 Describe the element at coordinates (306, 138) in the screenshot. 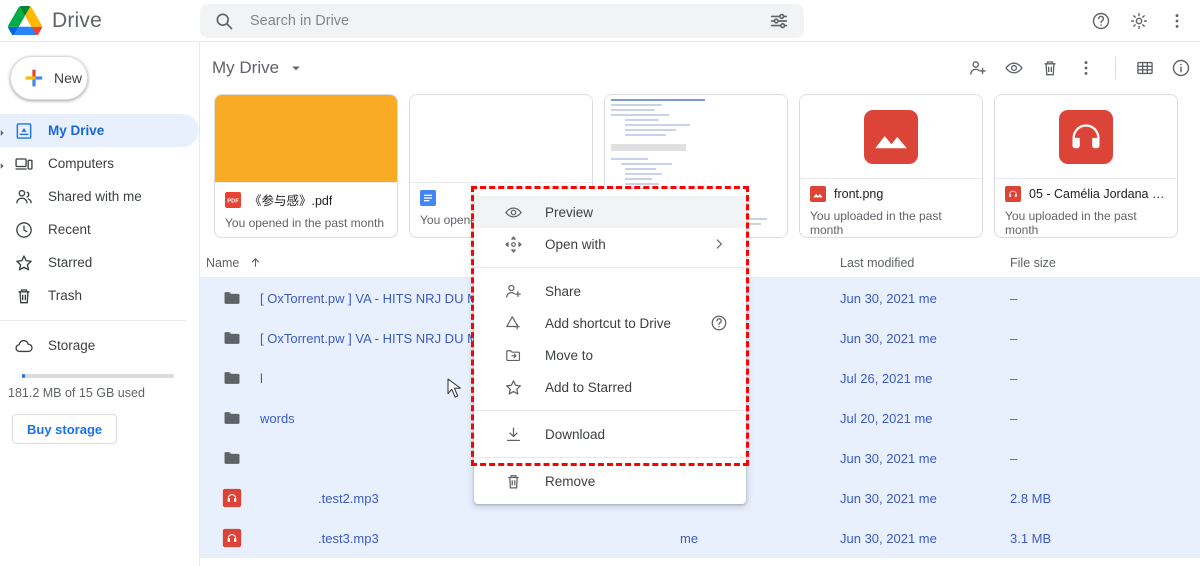

I see `orange-cover-thumb` at that location.